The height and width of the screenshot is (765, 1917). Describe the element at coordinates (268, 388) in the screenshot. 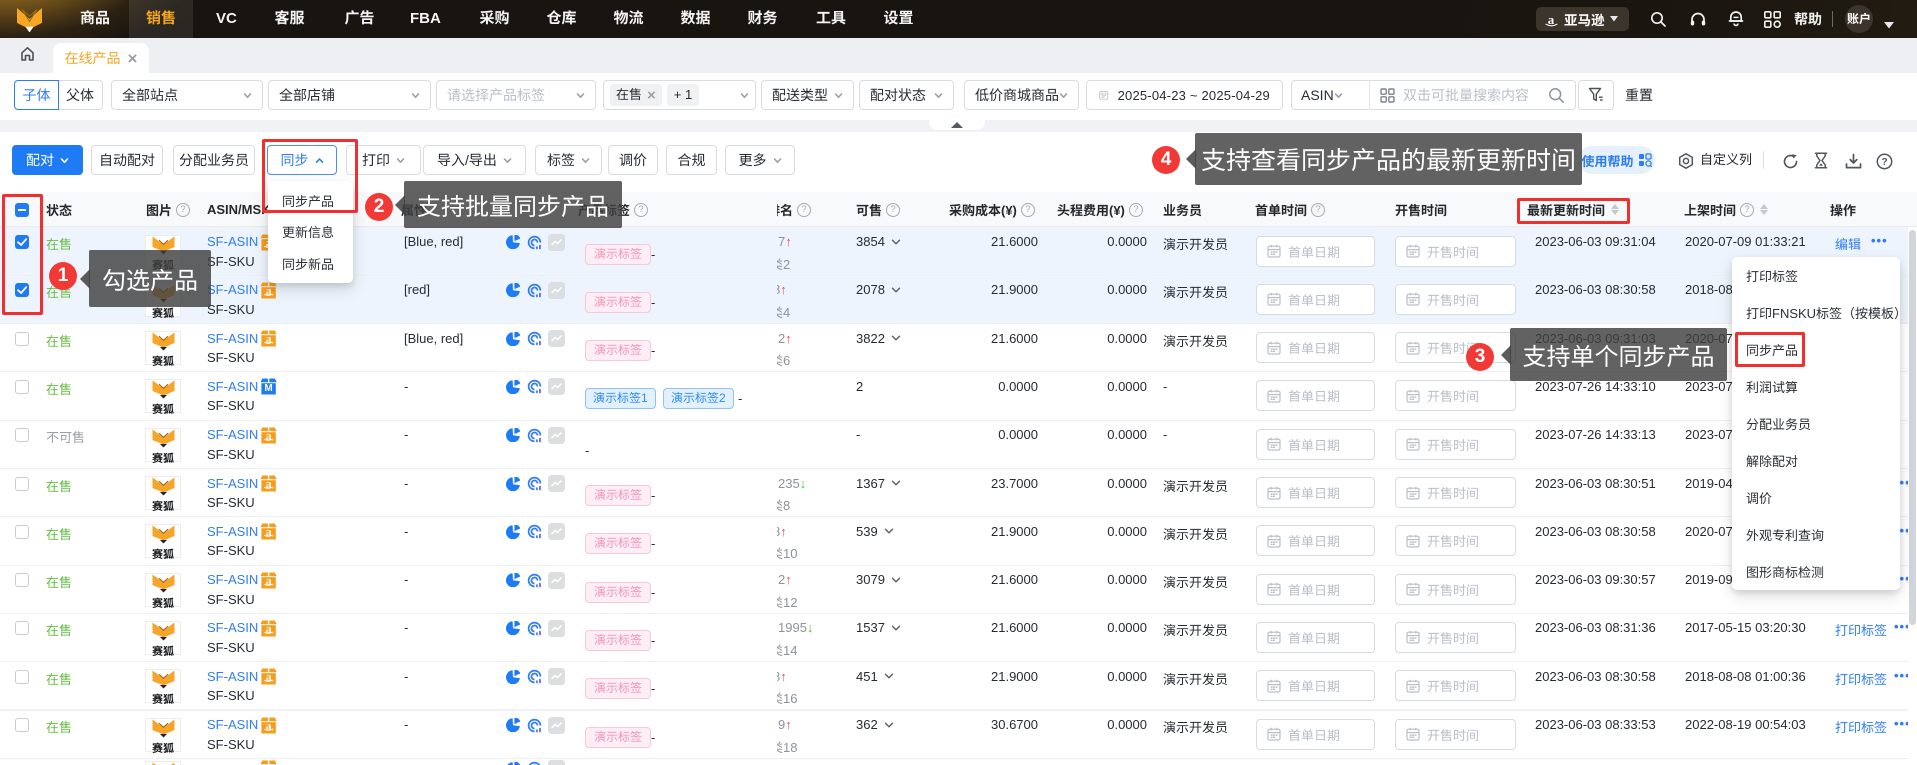

I see `svg-text: M` at that location.